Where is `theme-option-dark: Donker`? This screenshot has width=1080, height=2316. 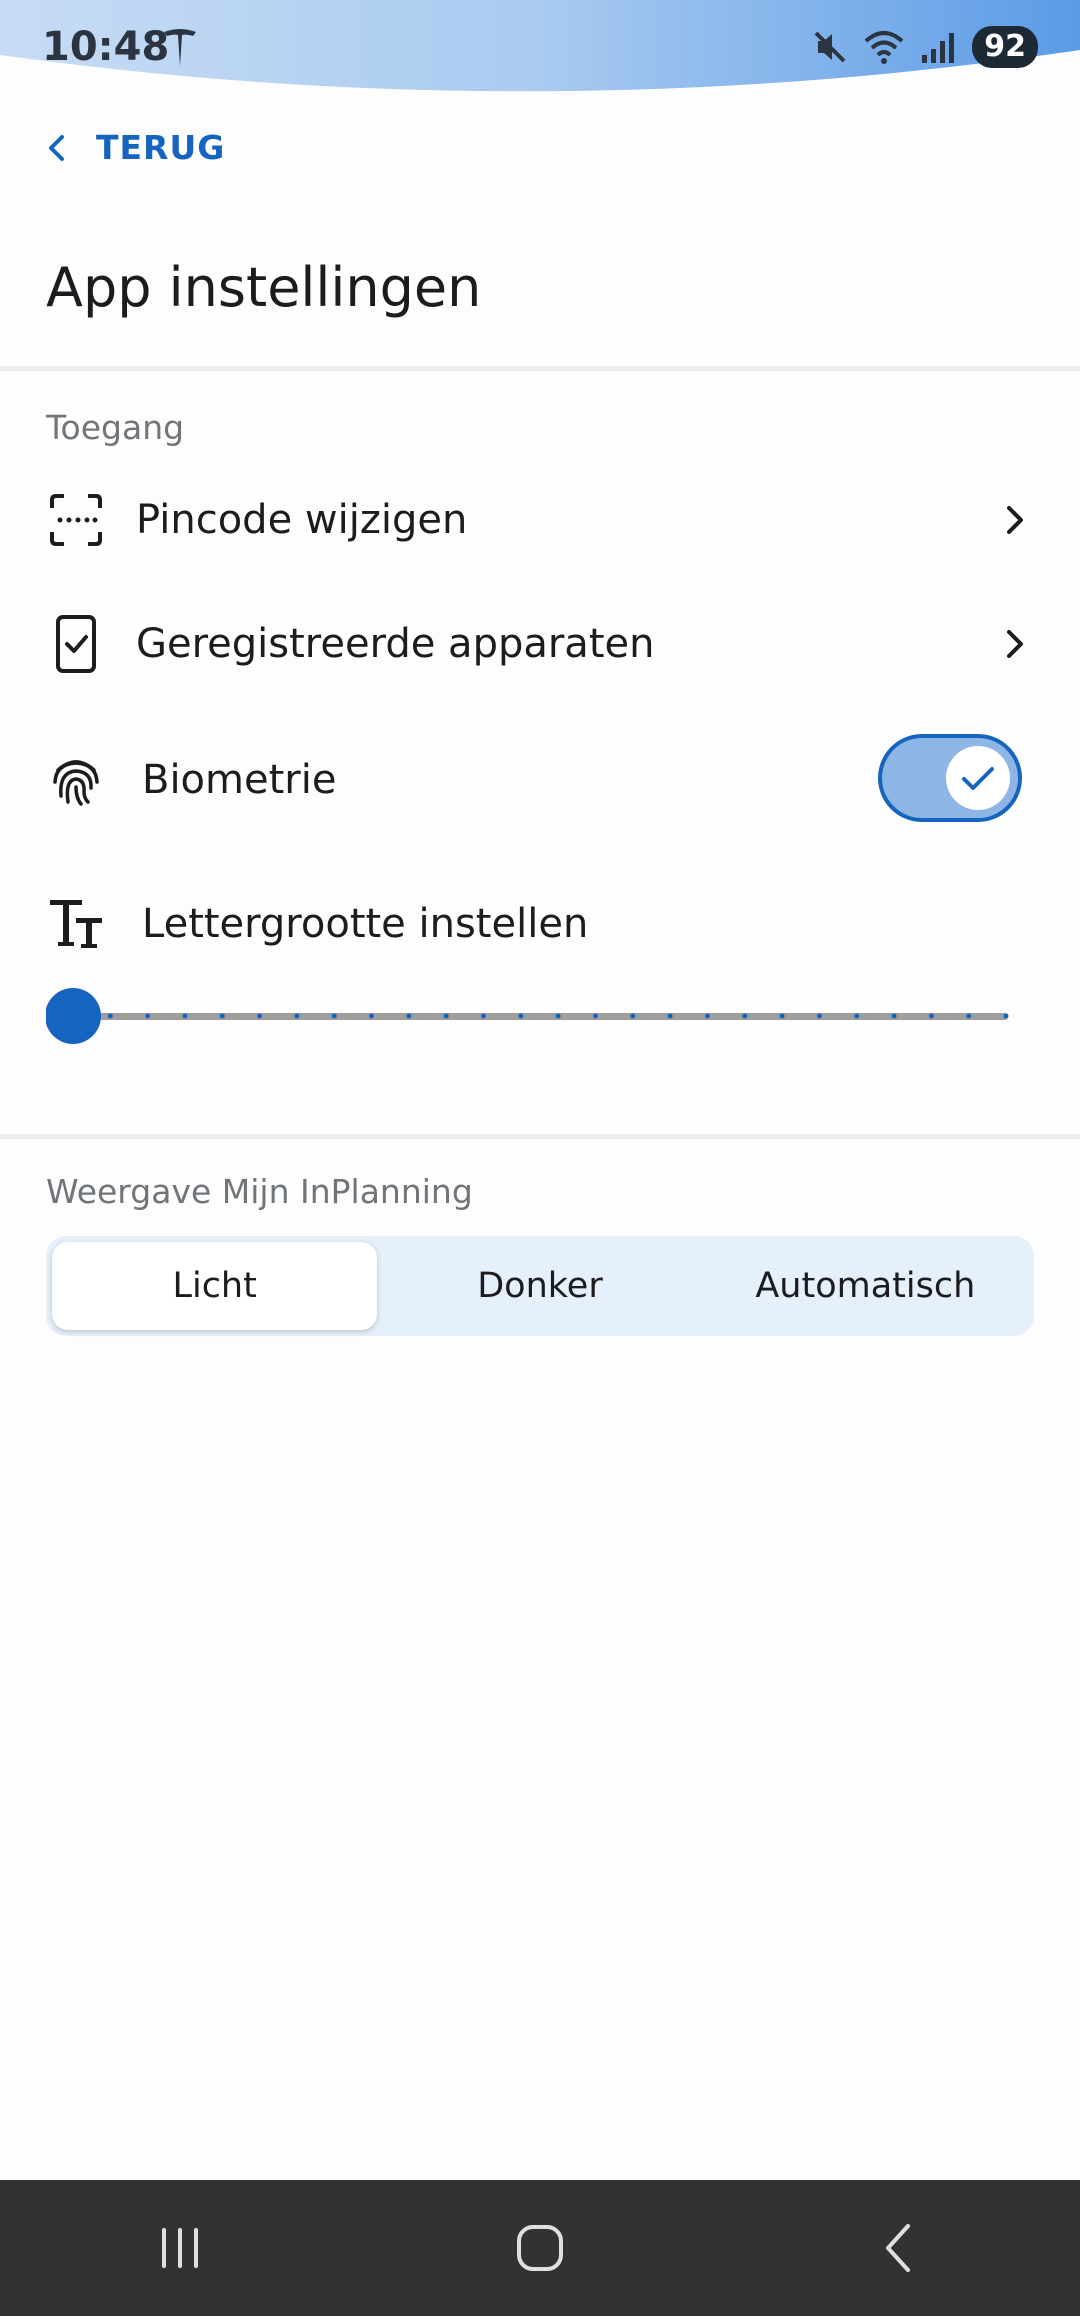
theme-option-dark: Donker is located at coordinates (539, 1286).